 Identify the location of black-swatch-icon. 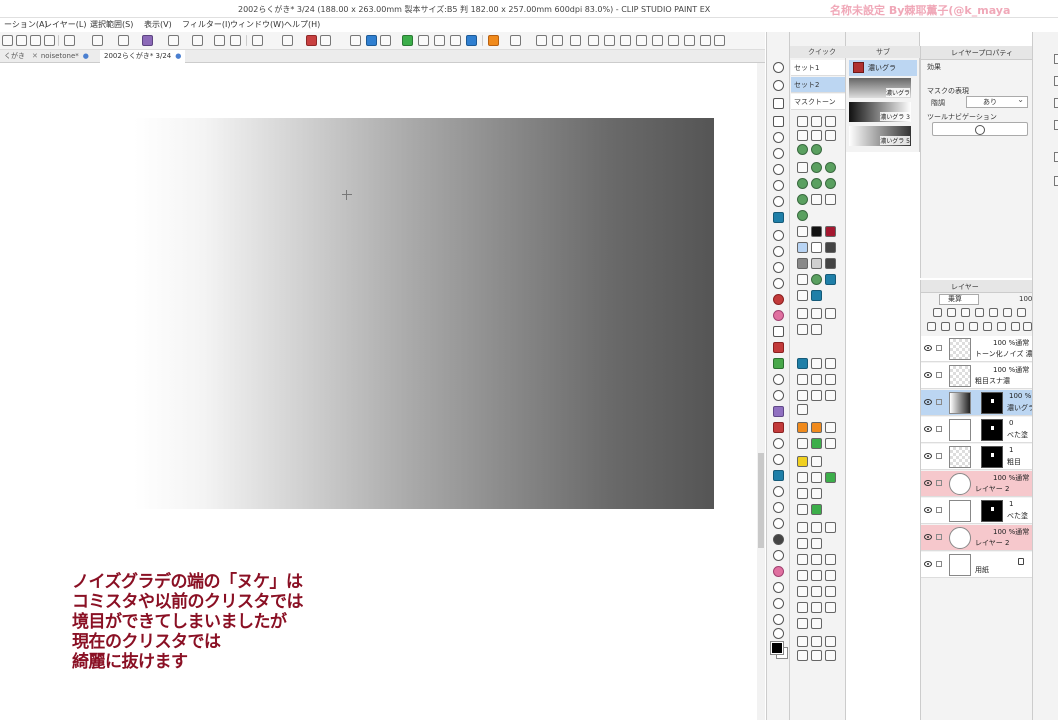
(816, 231).